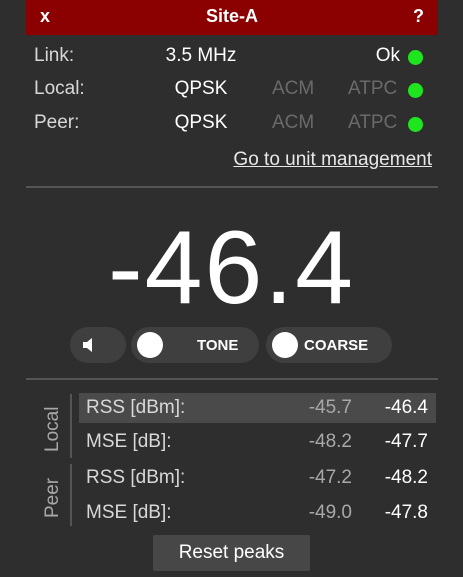 This screenshot has height=577, width=463. Describe the element at coordinates (293, 122) in the screenshot. I see `peer-acm: ACM` at that location.